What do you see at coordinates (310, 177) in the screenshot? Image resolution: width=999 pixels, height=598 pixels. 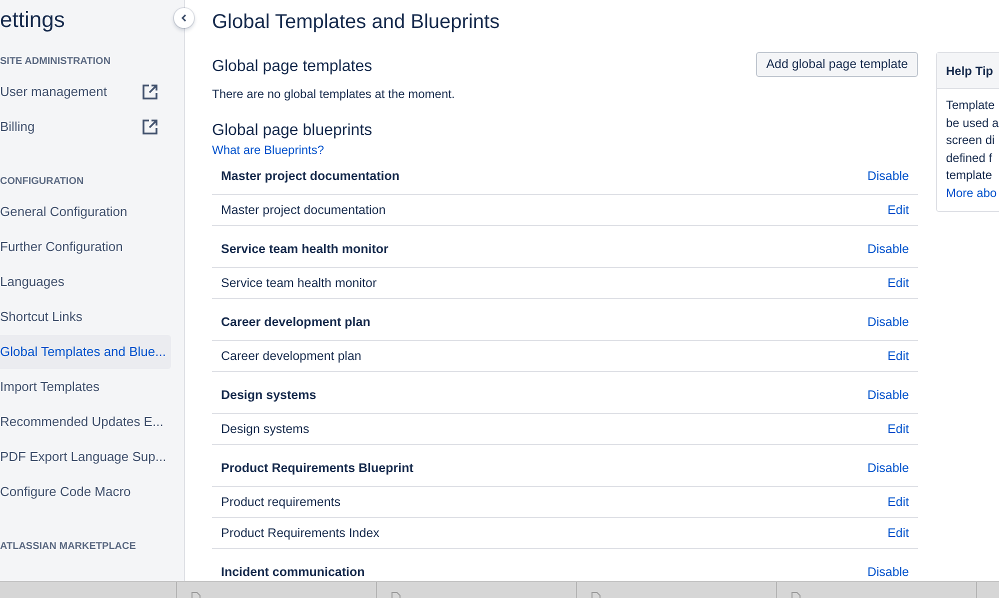 I see `blueprint-title: Master project documentation` at bounding box center [310, 177].